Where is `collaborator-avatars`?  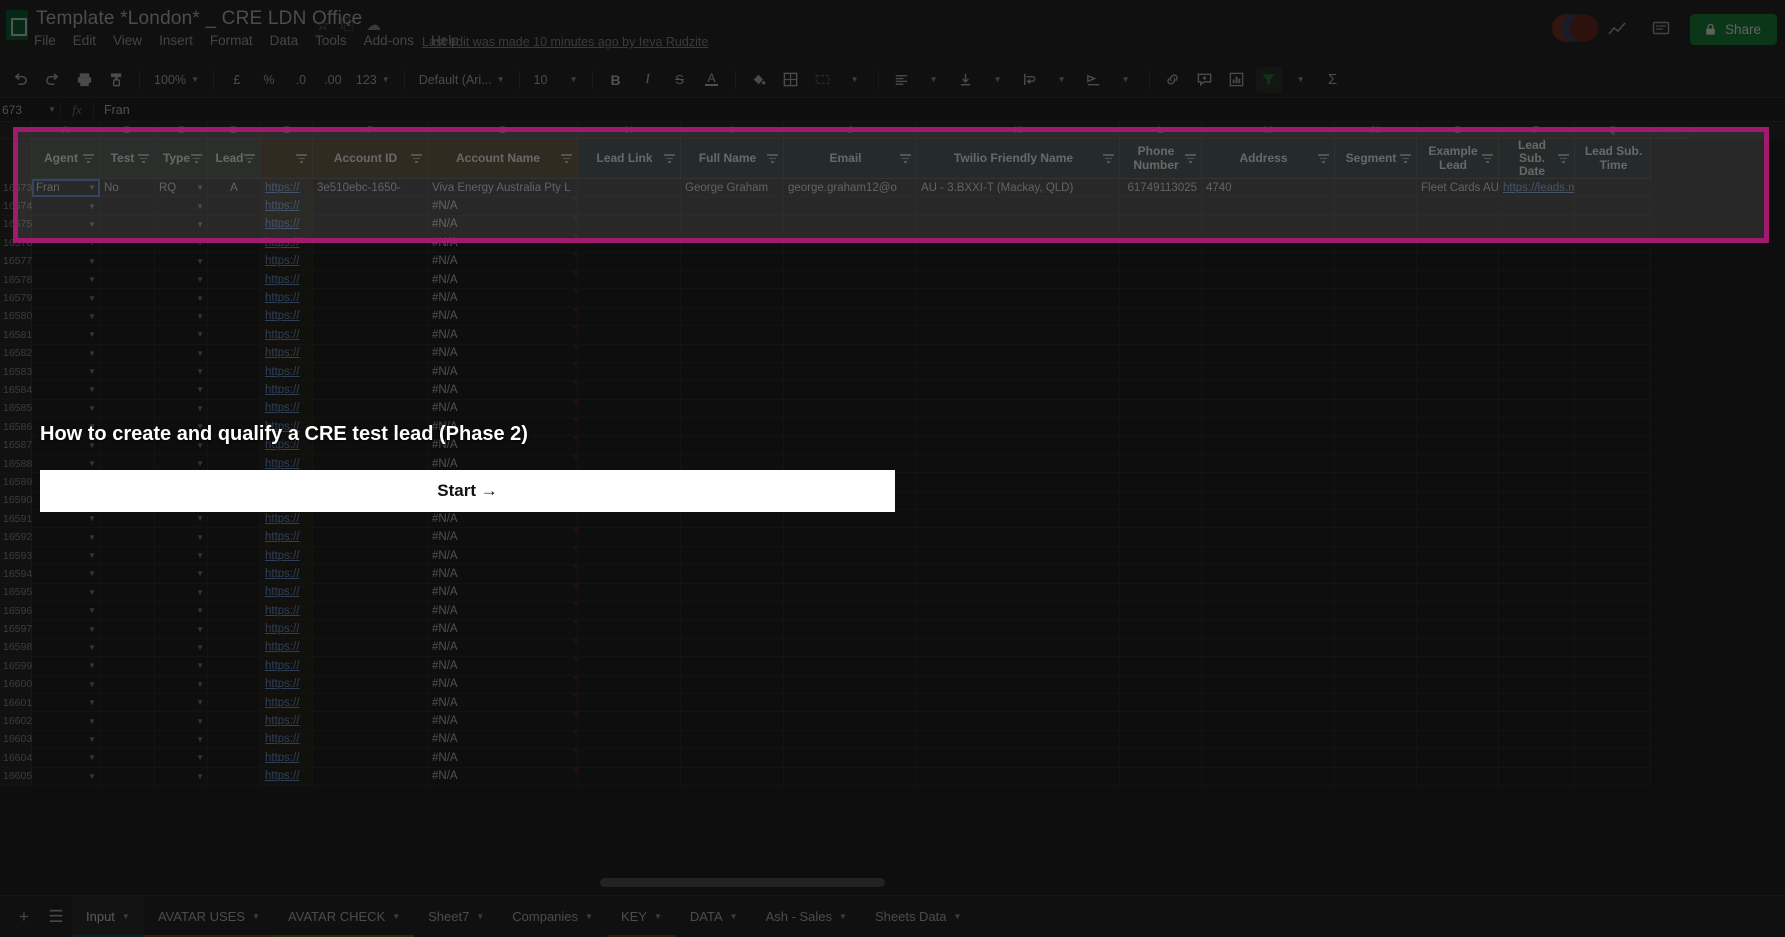
collaborator-avatars is located at coordinates (1574, 29).